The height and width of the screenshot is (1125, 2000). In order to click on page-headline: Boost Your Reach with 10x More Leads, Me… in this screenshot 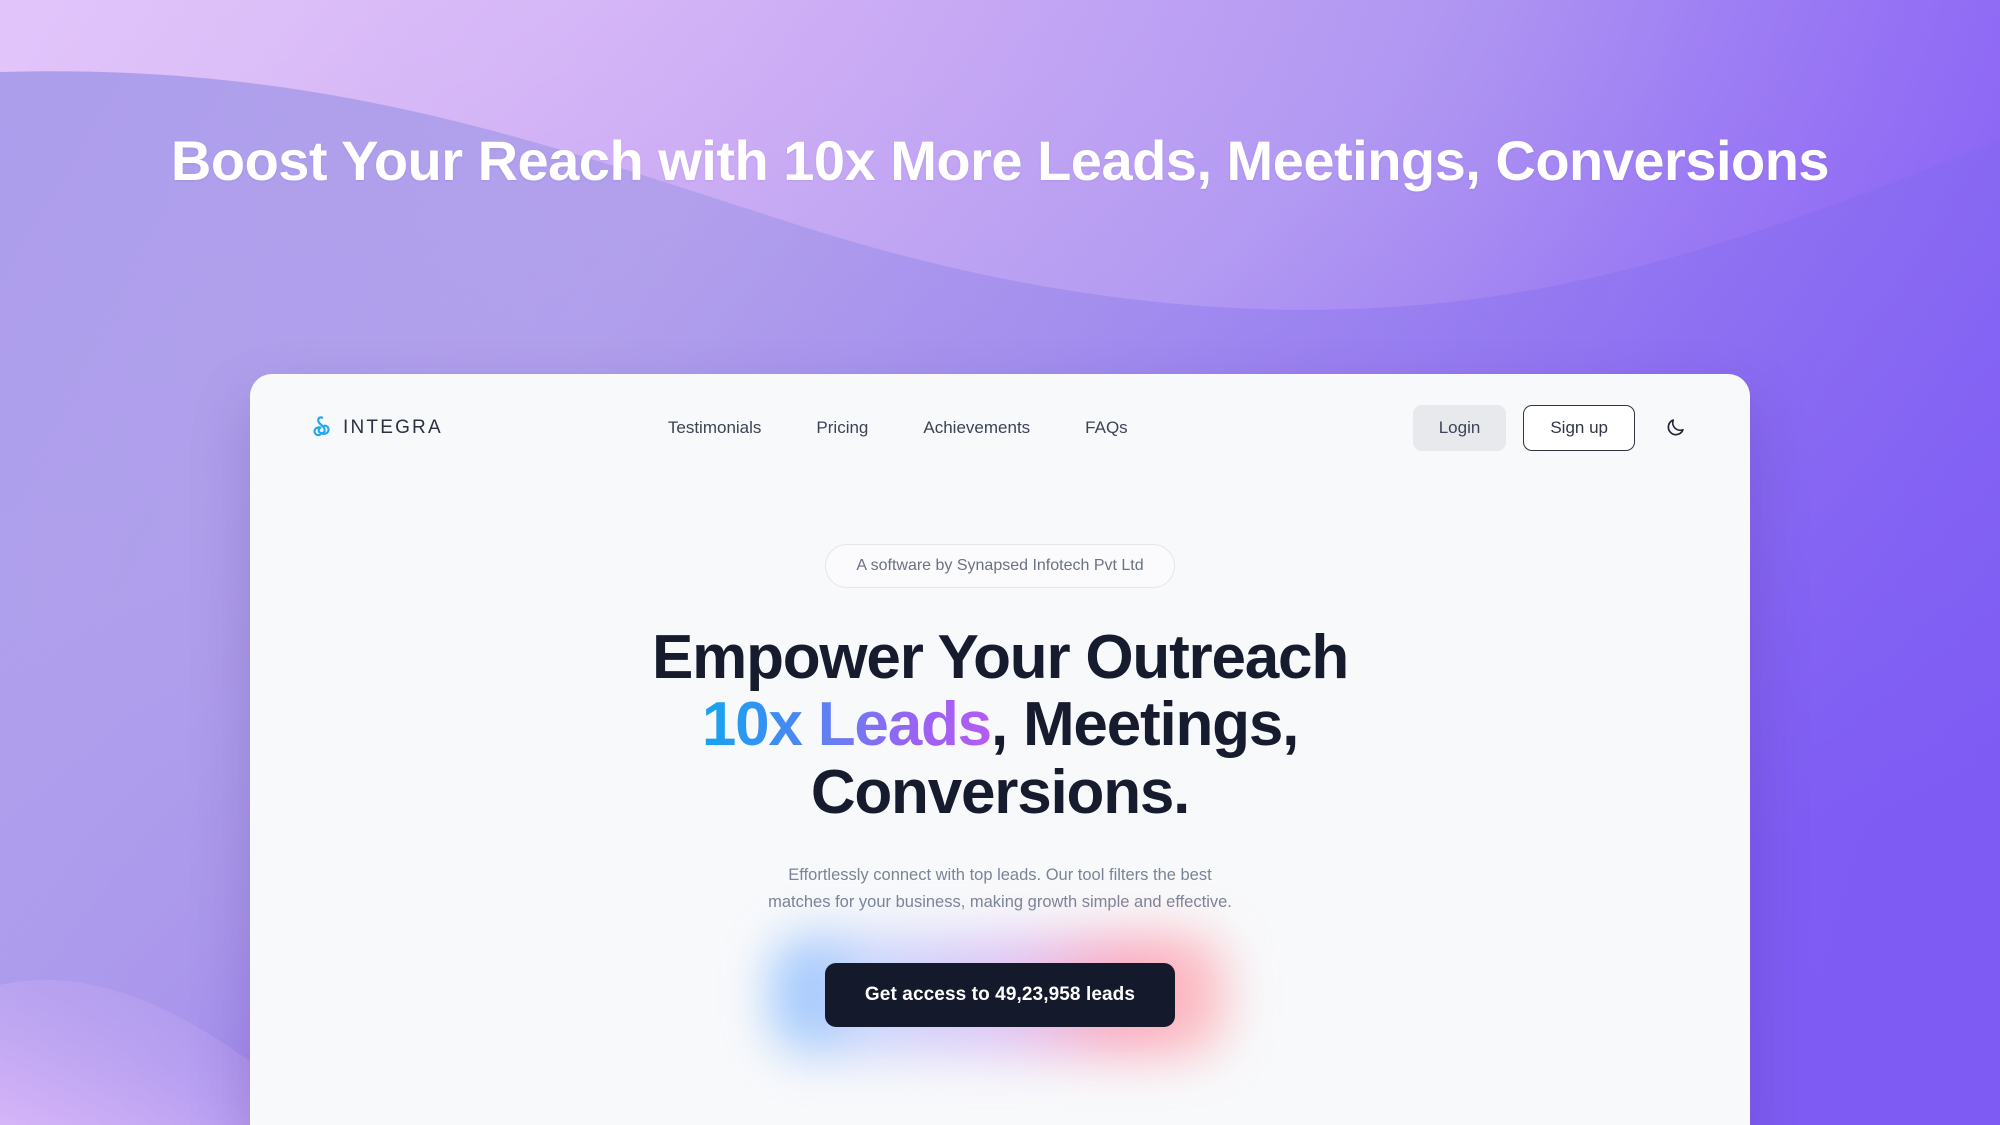, I will do `click(1000, 160)`.